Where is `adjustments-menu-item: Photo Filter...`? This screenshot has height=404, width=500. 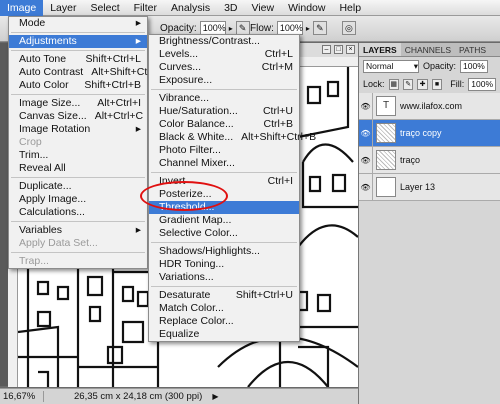
adjustments-menu-item: Photo Filter... is located at coordinates (224, 150).